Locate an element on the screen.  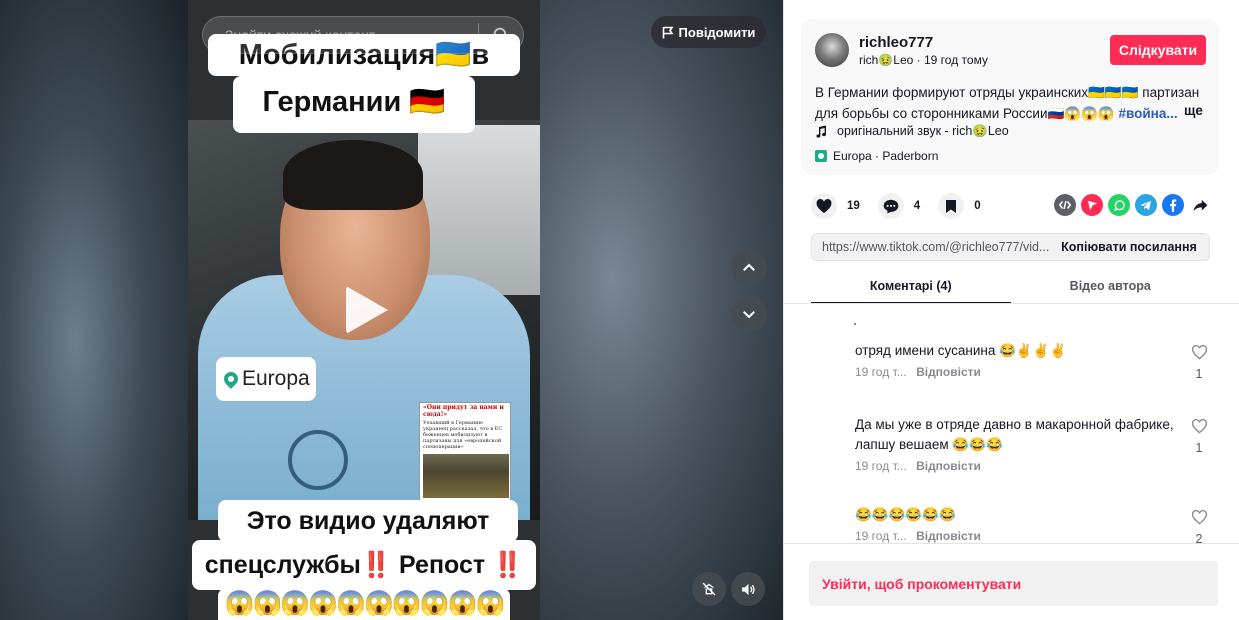
video-car-window is located at coordinates (479, 210).